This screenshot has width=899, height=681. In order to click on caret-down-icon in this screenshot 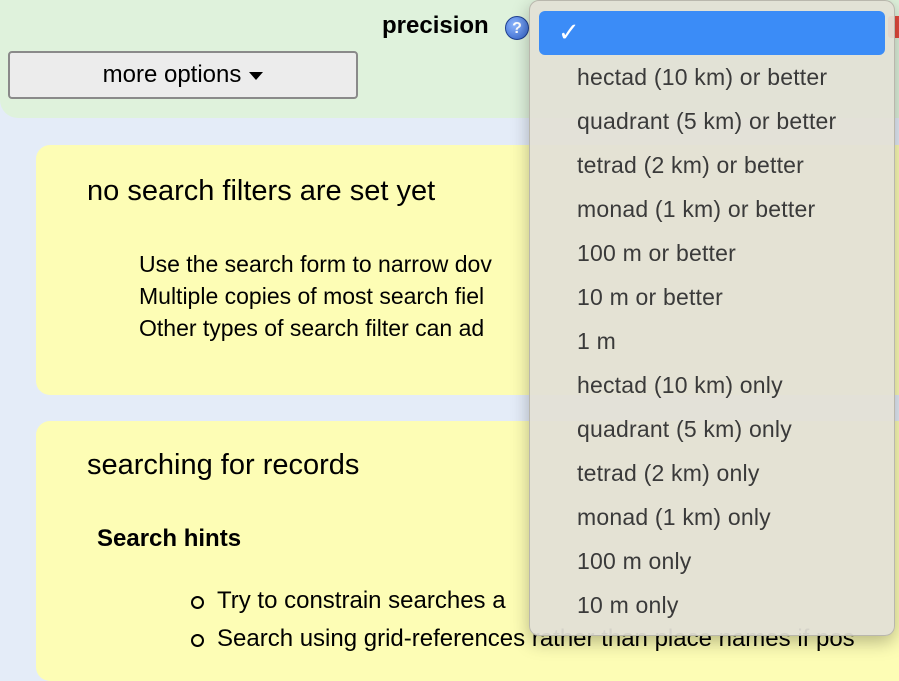, I will do `click(256, 76)`.